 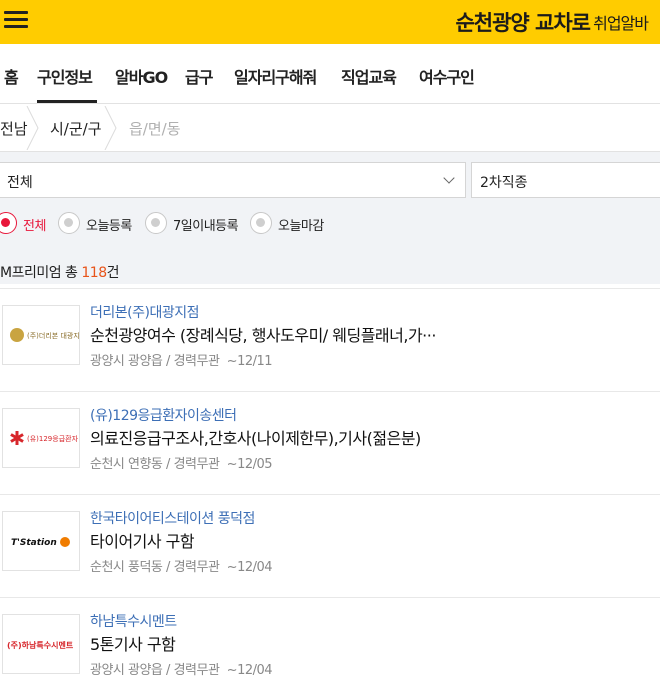 I want to click on company-logo: (유)129응급환자 이송센터, so click(x=54, y=438).